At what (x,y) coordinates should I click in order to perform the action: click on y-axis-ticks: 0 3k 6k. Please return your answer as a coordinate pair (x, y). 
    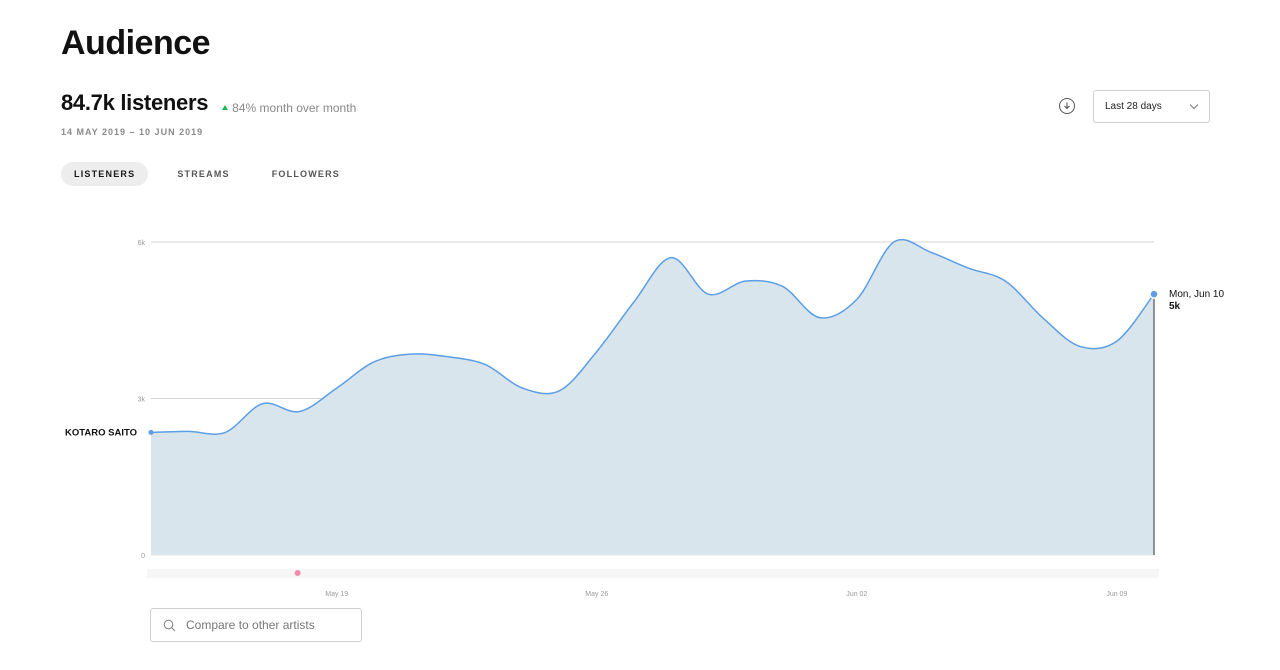
    Looking at the image, I should click on (142, 400).